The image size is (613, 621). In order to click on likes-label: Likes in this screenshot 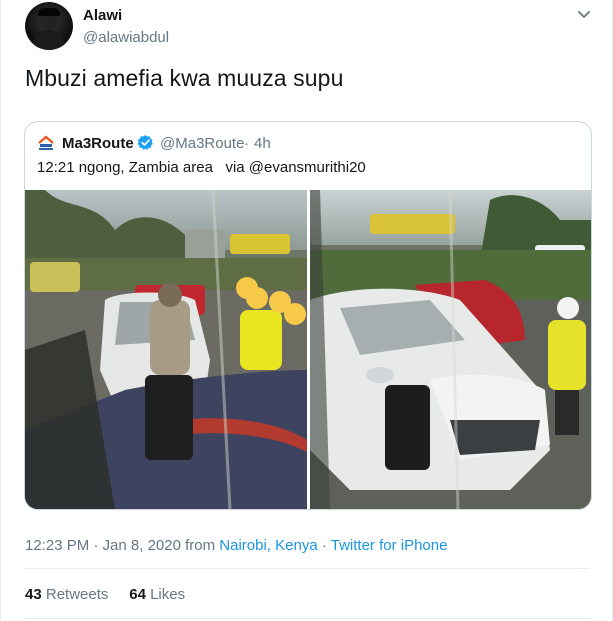, I will do `click(168, 594)`.